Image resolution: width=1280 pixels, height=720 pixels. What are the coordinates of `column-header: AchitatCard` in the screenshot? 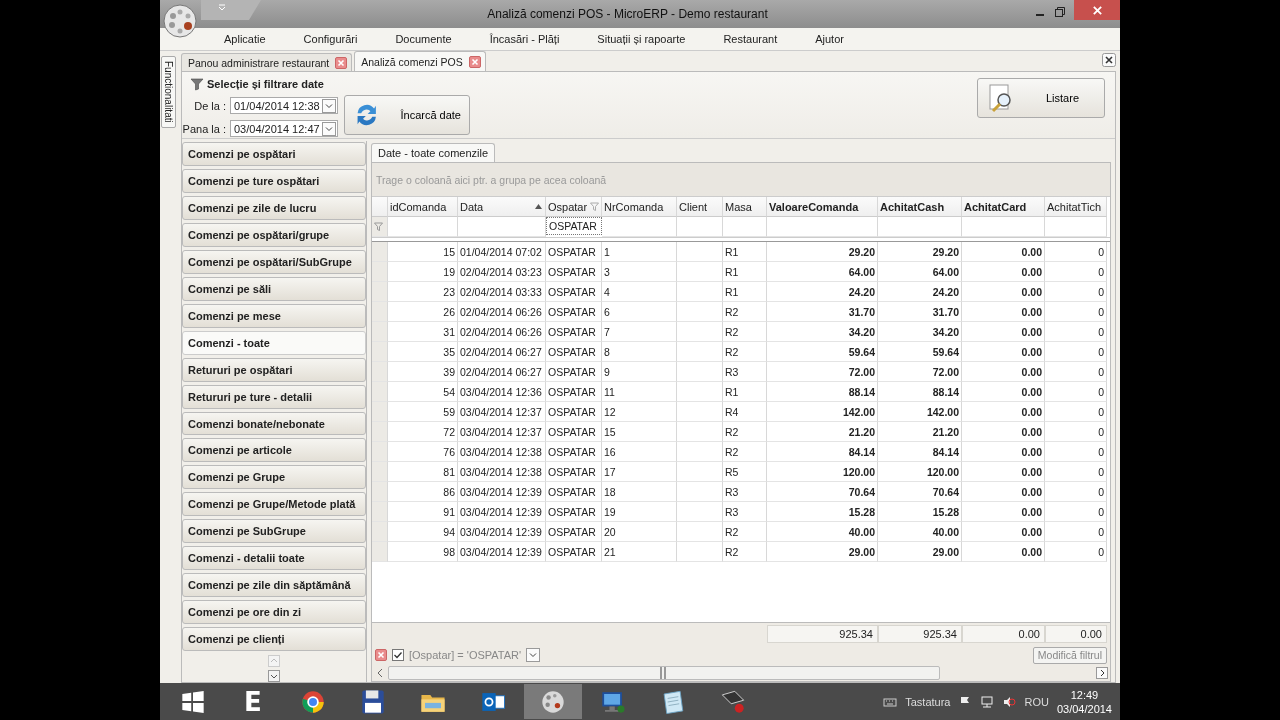 It's located at (1003, 207).